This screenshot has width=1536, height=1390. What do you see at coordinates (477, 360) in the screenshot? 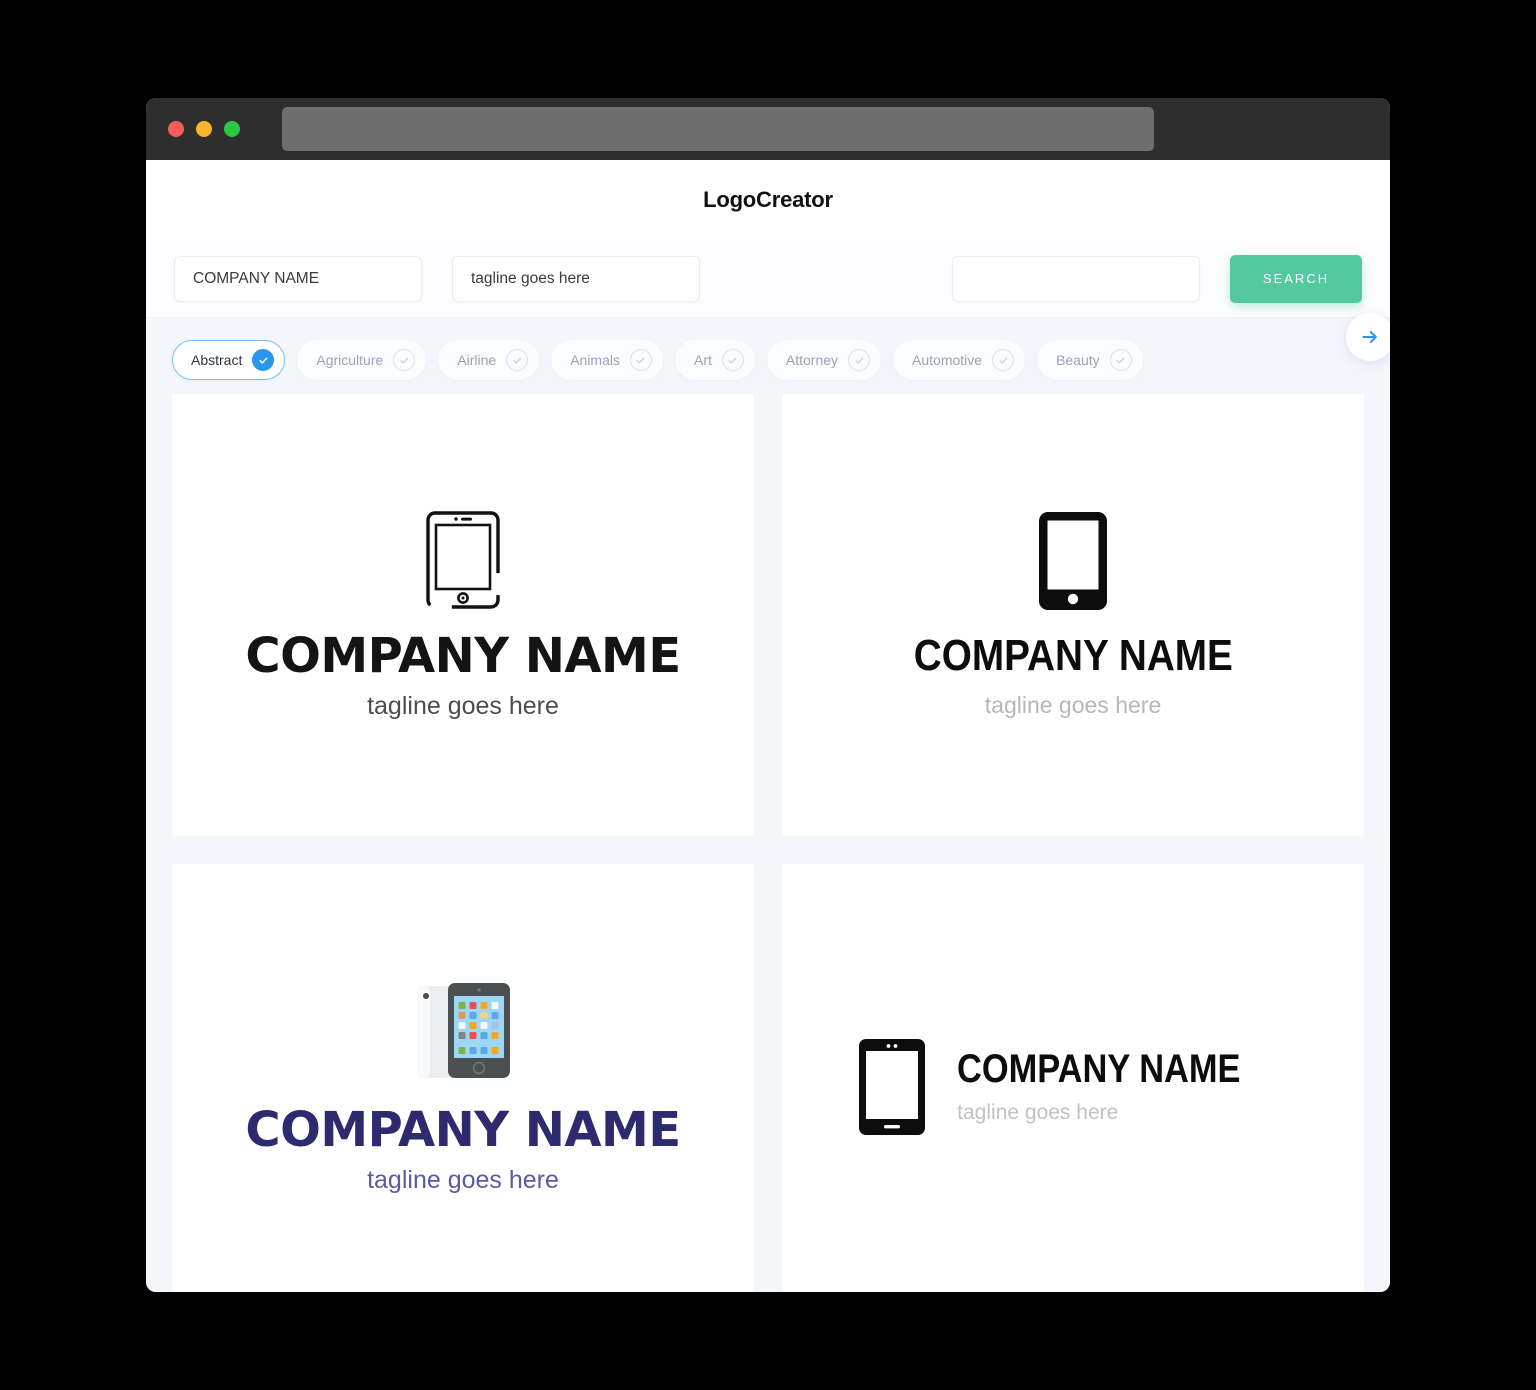
I see `category-pill-label: Airline` at bounding box center [477, 360].